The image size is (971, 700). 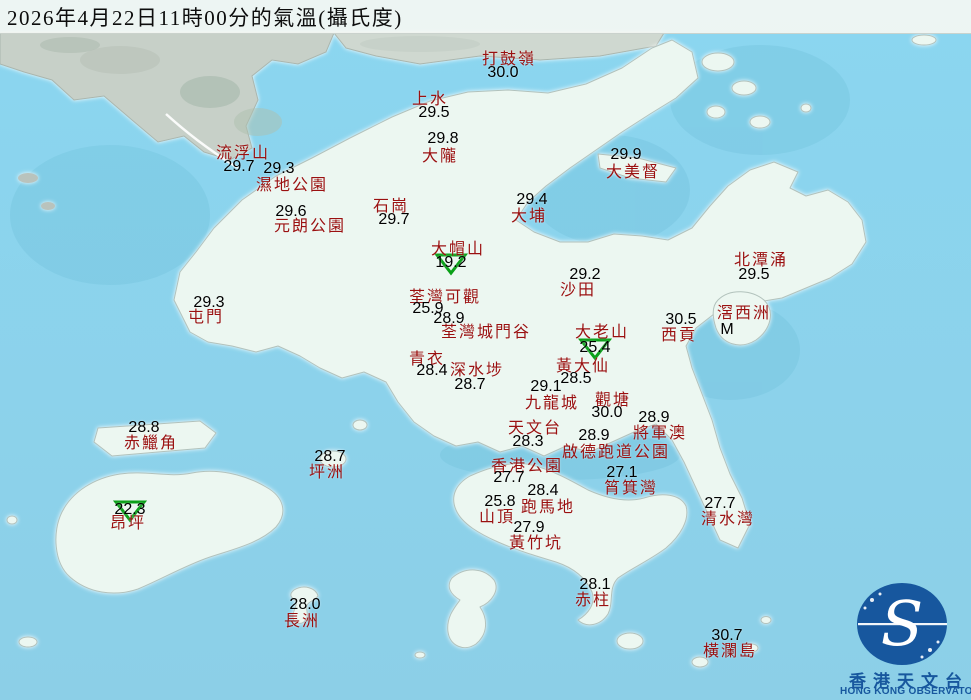 I want to click on station-value: 29.2, so click(x=585, y=274).